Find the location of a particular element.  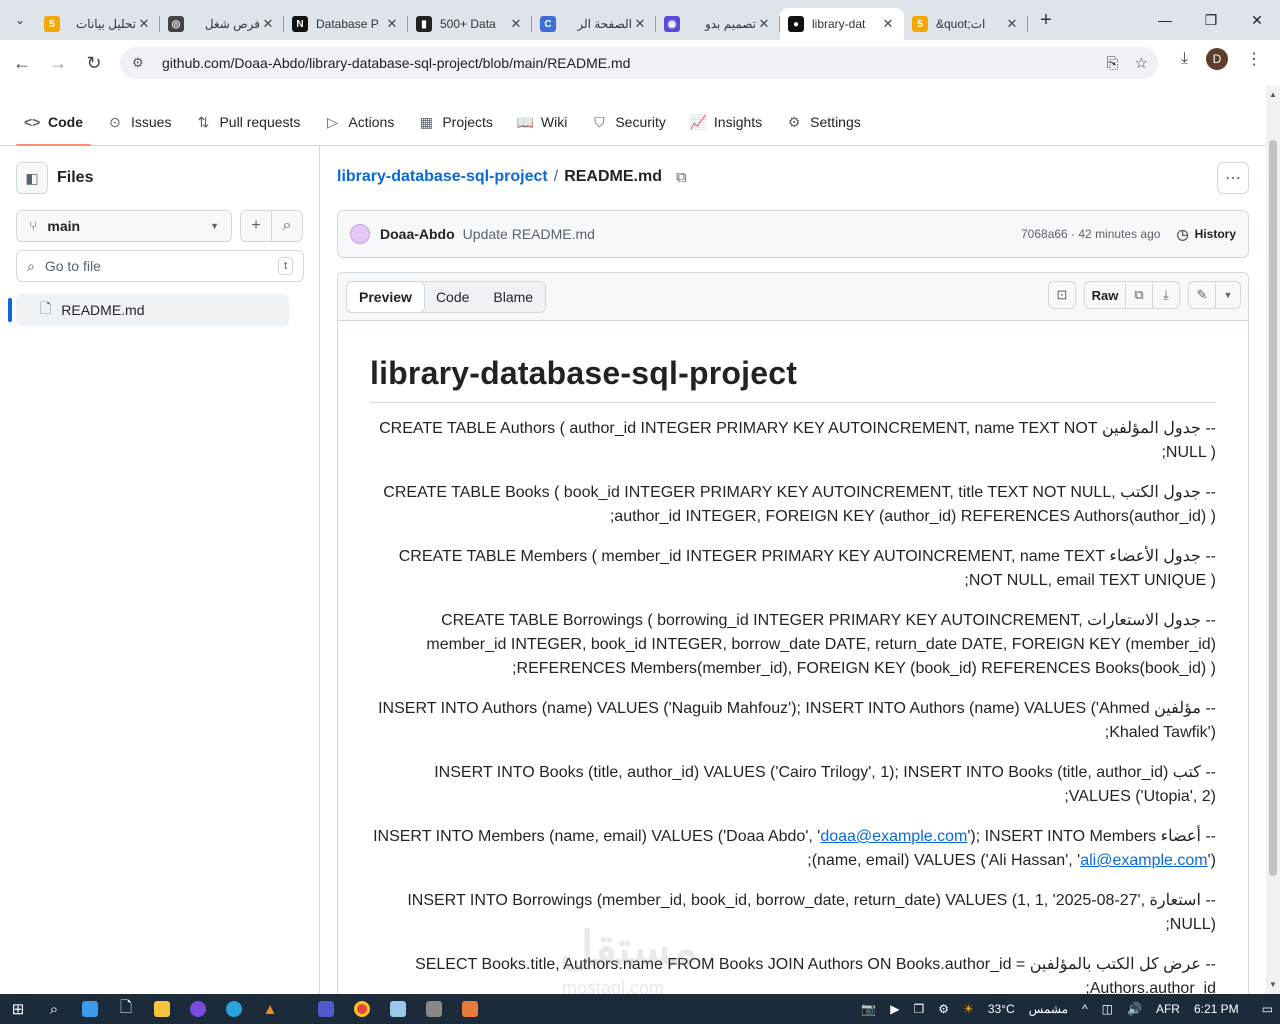

volume-icon: 🔊 is located at coordinates (1134, 1009).